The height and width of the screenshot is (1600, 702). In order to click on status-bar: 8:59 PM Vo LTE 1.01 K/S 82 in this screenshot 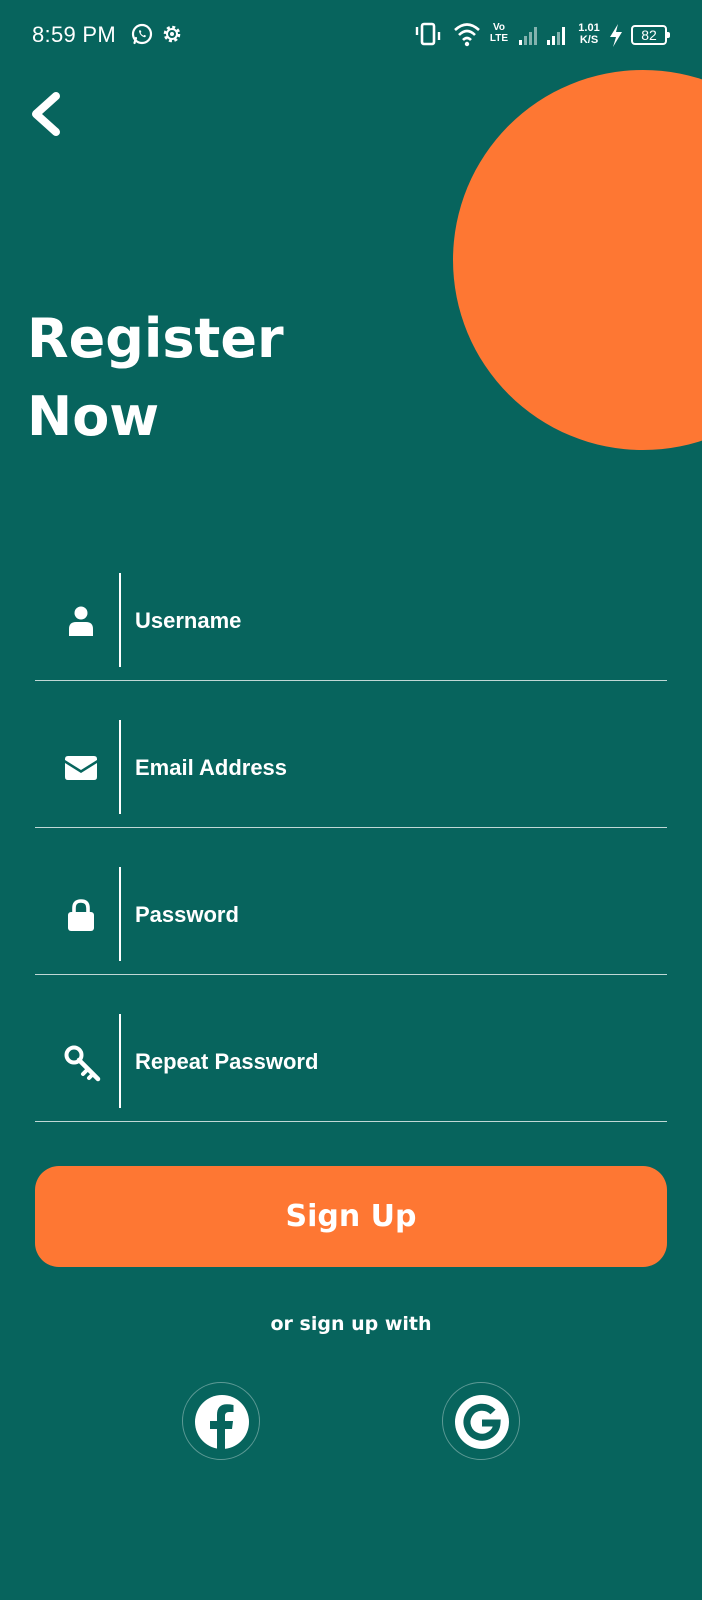, I will do `click(351, 36)`.